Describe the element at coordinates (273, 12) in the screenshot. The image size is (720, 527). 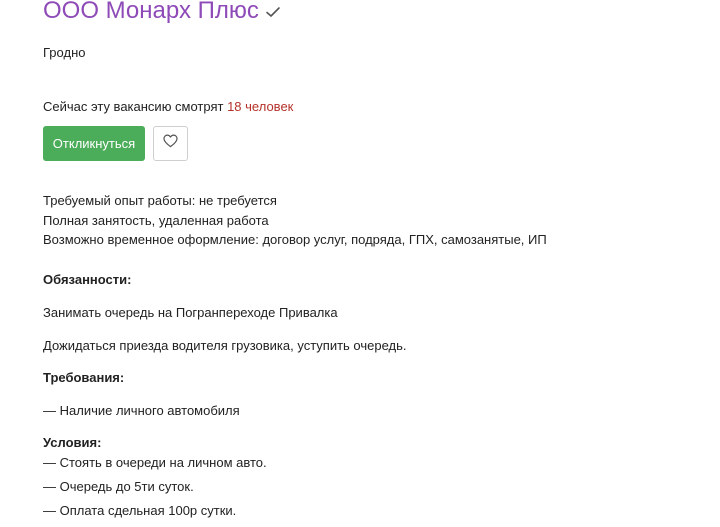
I see `checkmark-icon` at that location.